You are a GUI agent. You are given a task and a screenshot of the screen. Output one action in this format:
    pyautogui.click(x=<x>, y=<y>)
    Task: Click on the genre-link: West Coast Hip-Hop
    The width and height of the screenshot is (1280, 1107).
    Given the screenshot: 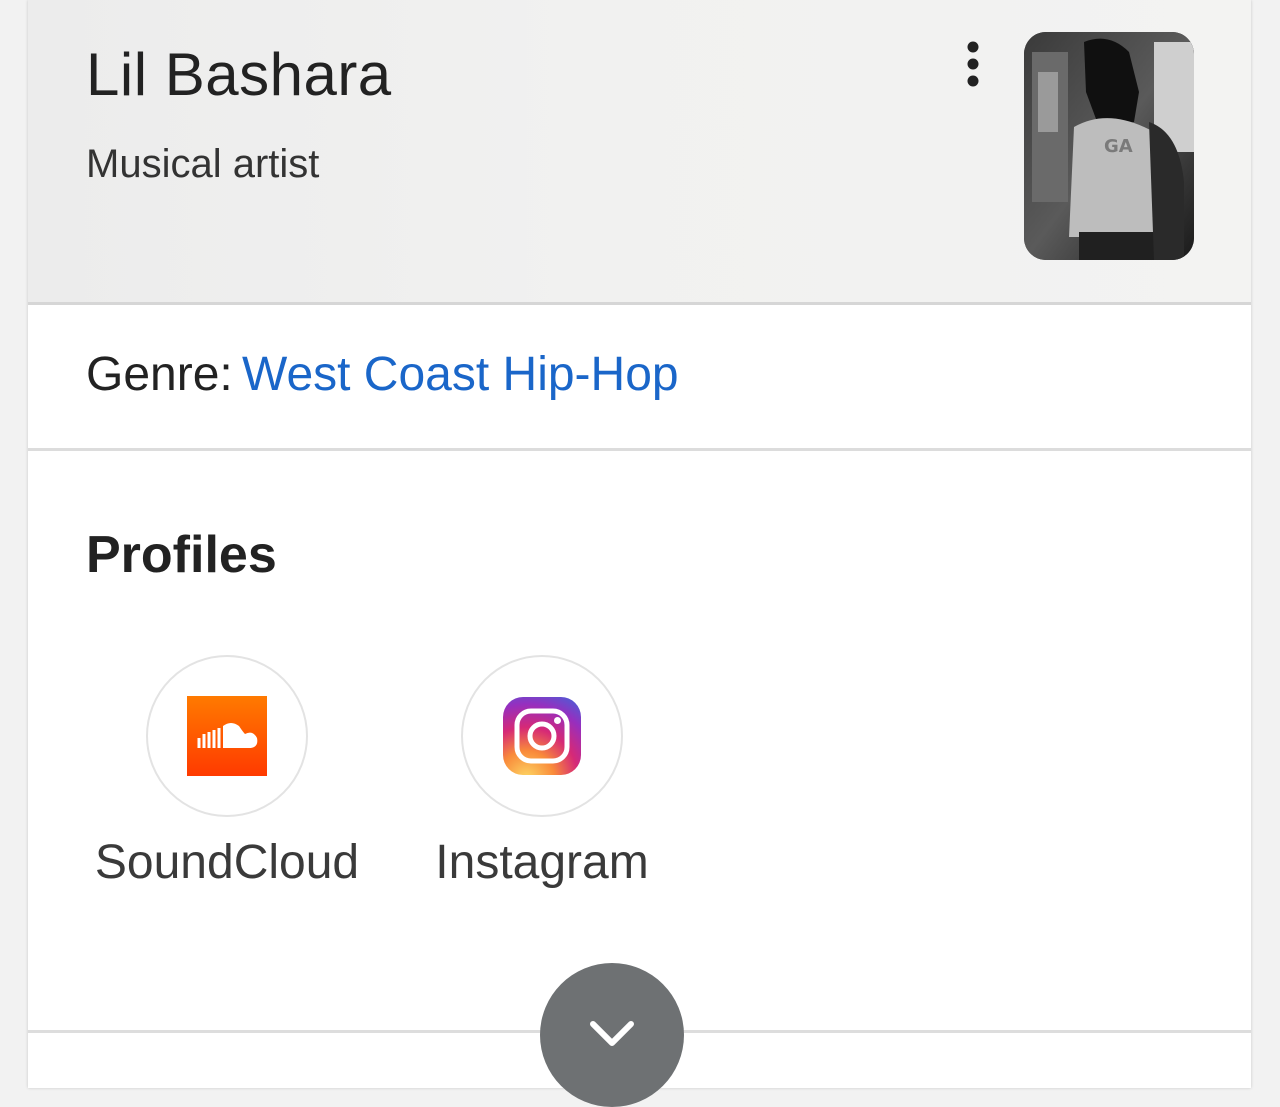 What is the action you would take?
    pyautogui.click(x=460, y=374)
    